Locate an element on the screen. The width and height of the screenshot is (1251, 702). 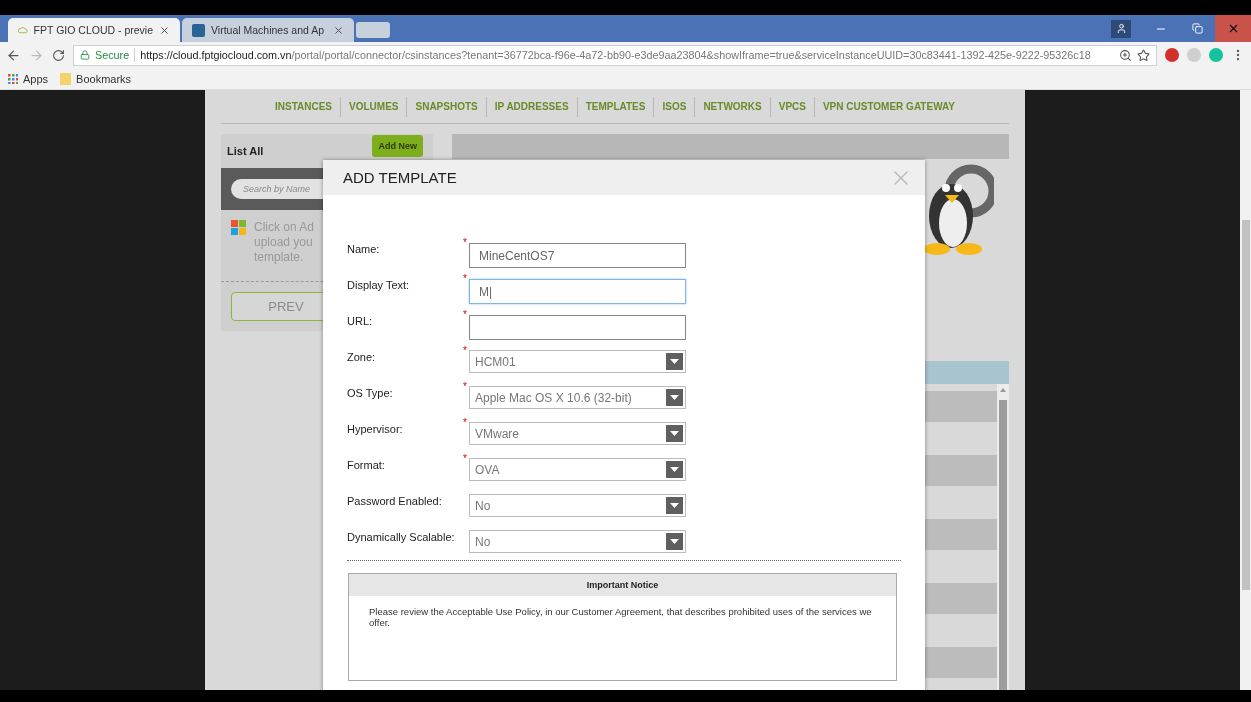
tab-title: Virtual Machines and Ap is located at coordinates (268, 30).